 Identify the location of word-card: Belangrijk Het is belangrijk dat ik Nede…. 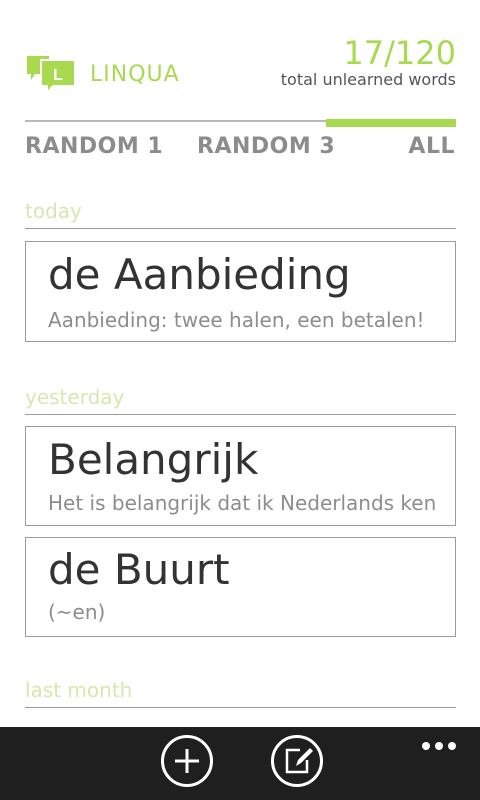
(240, 476).